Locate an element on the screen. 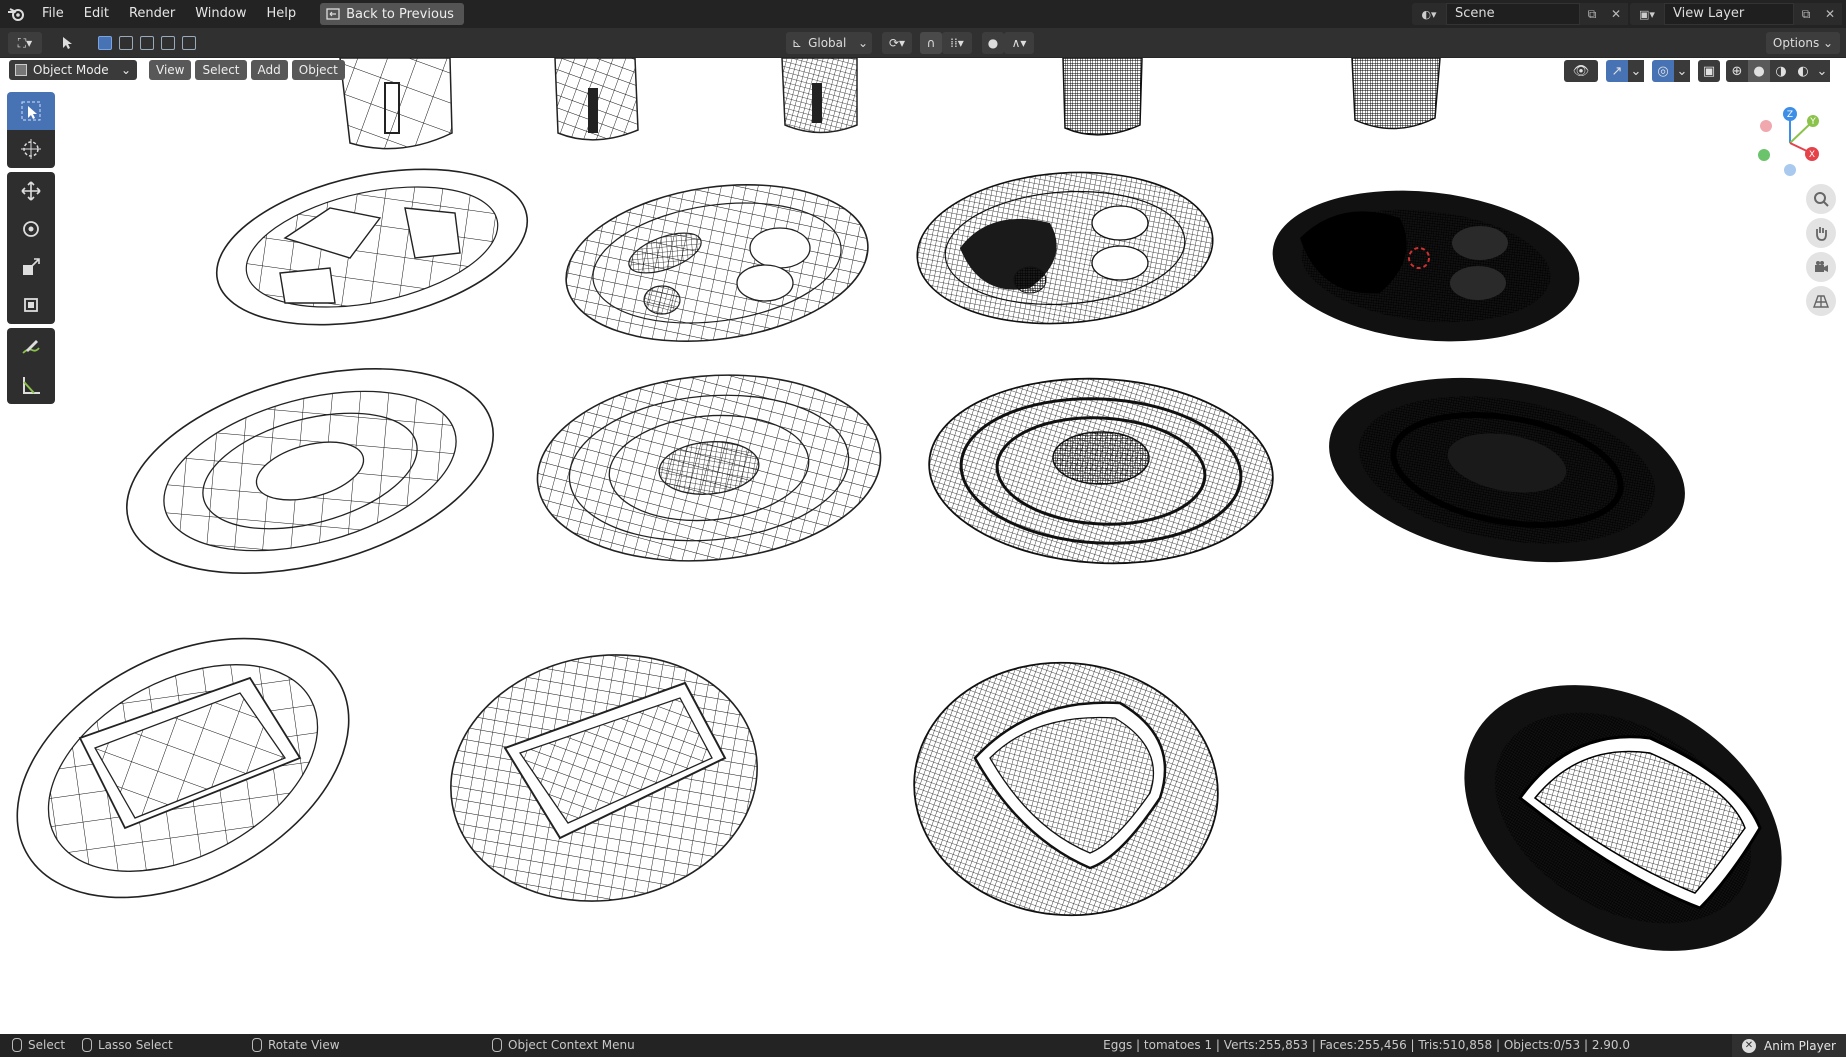  object-visibility-icon: 👁 is located at coordinates (1581, 71).